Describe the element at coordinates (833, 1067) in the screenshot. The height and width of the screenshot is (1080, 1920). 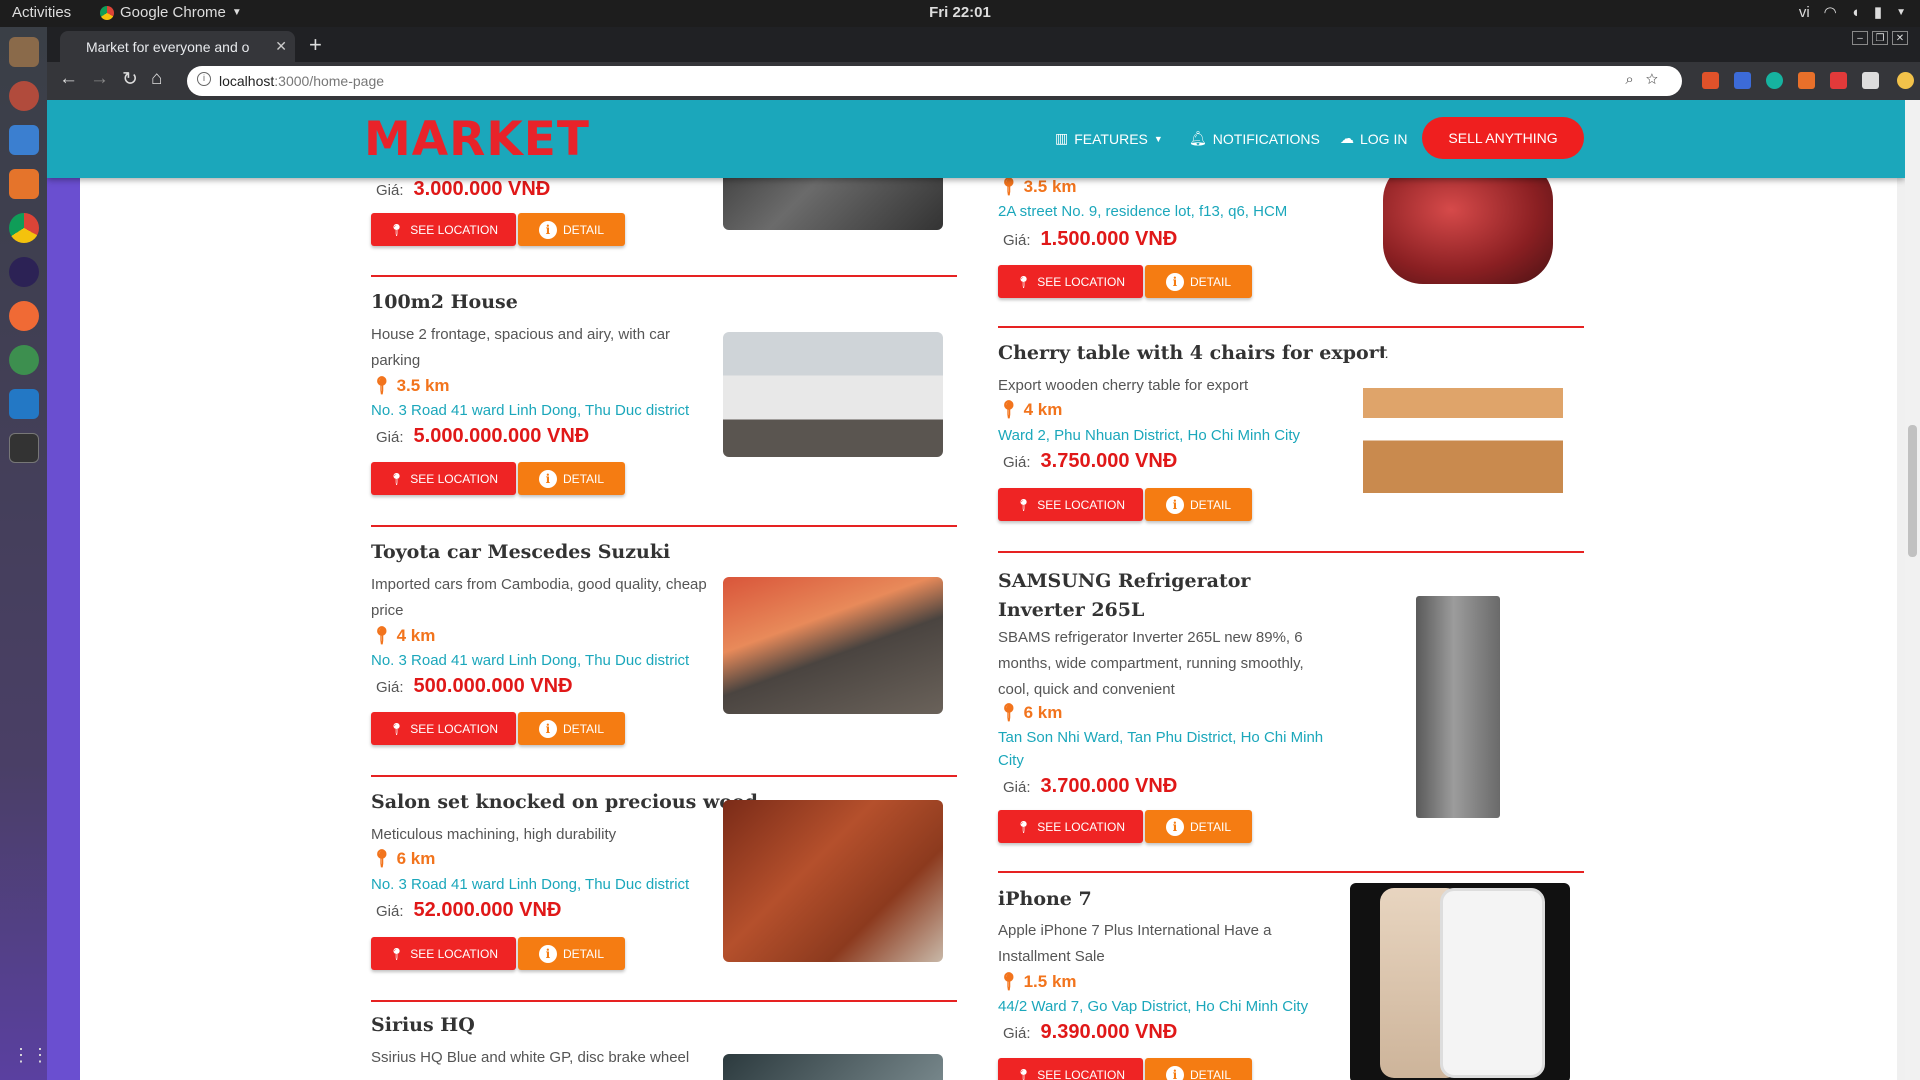
I see `motorbike-image` at that location.